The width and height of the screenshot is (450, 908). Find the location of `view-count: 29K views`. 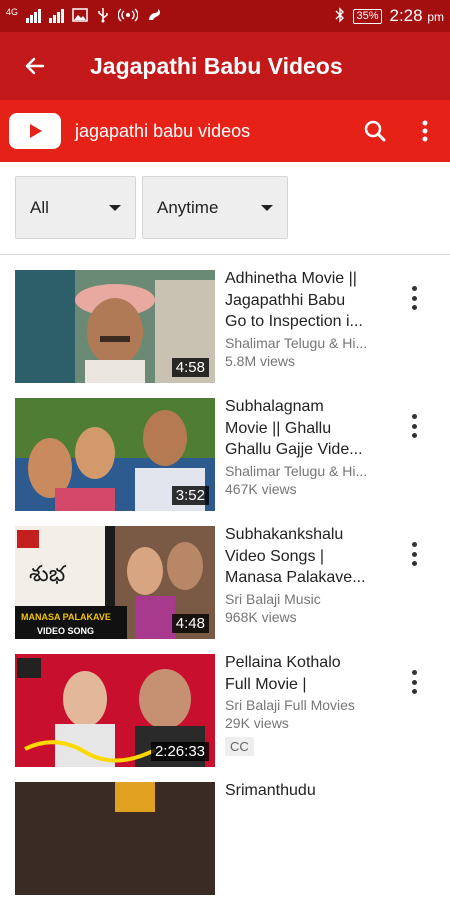

view-count: 29K views is located at coordinates (257, 723).